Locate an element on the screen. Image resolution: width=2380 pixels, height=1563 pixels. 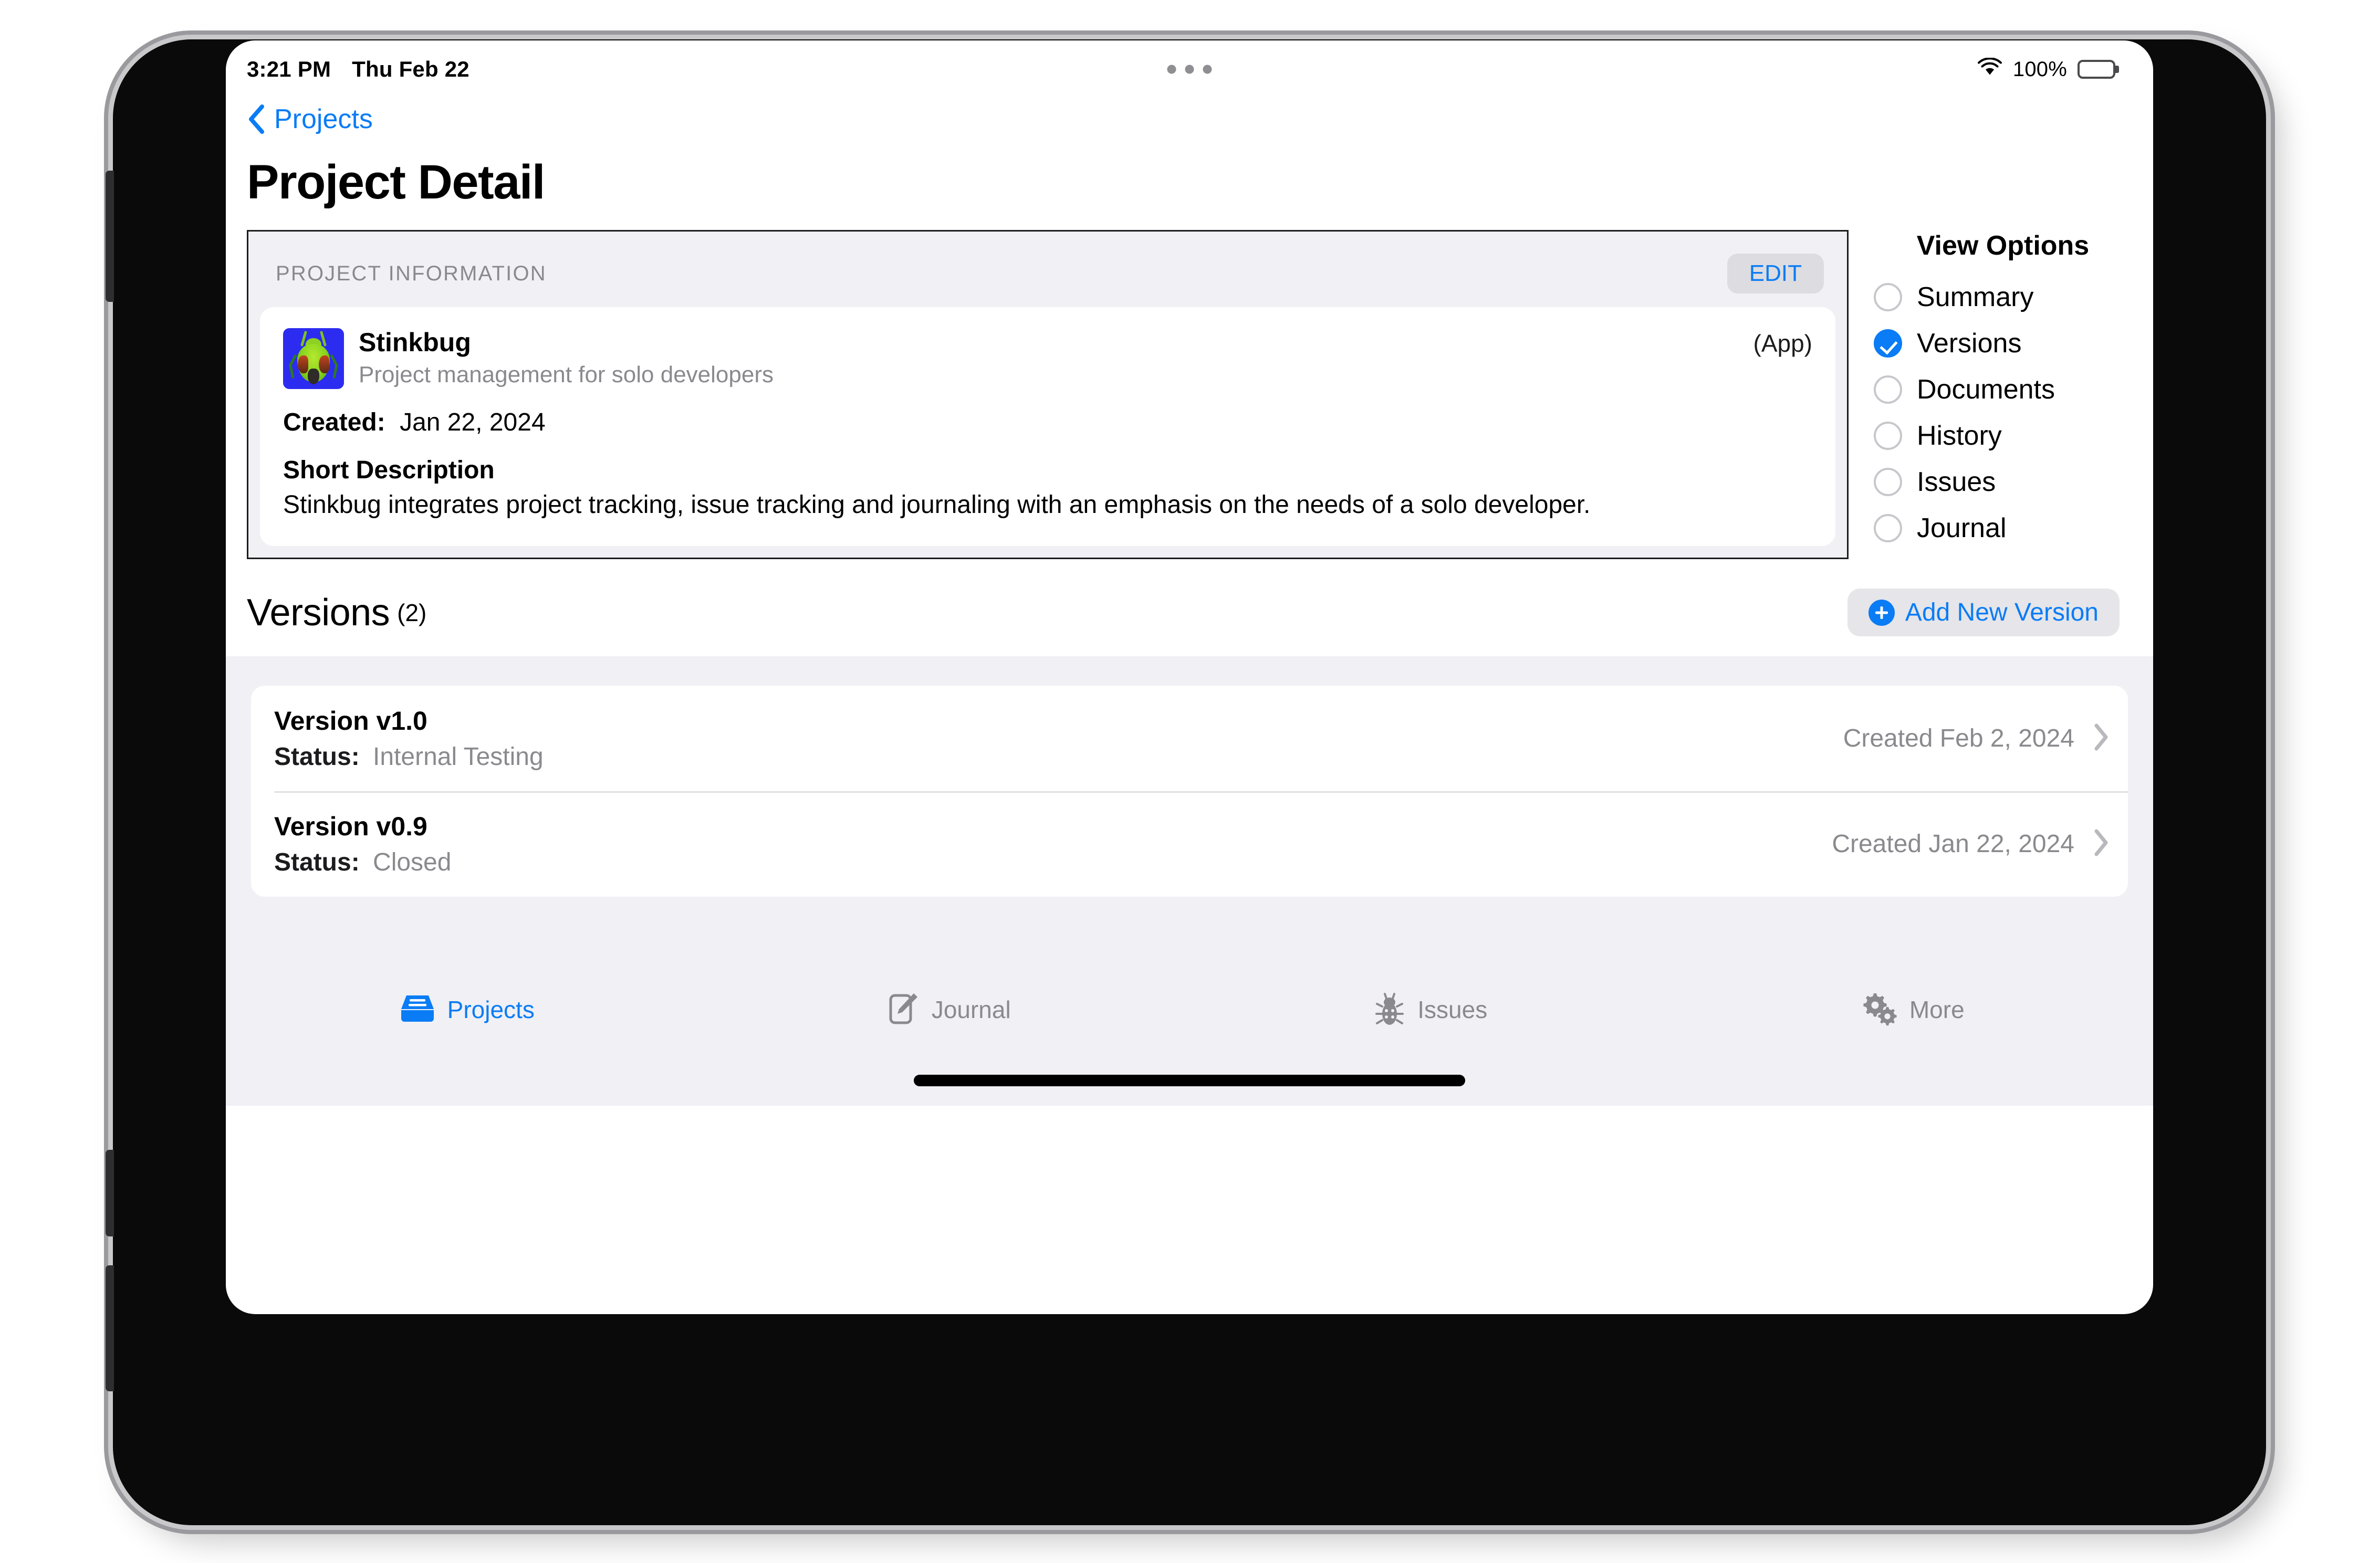
status-time: 3:21 PM is located at coordinates (289, 69).